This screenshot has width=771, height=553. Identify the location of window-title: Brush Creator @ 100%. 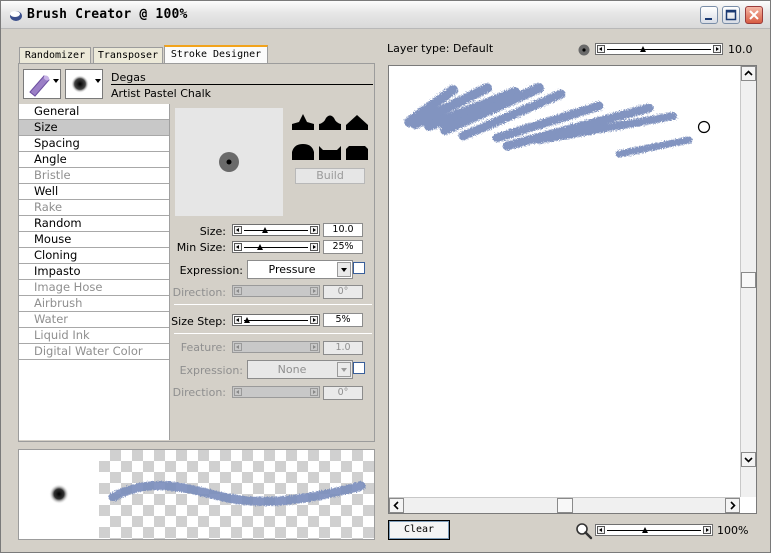
(107, 14).